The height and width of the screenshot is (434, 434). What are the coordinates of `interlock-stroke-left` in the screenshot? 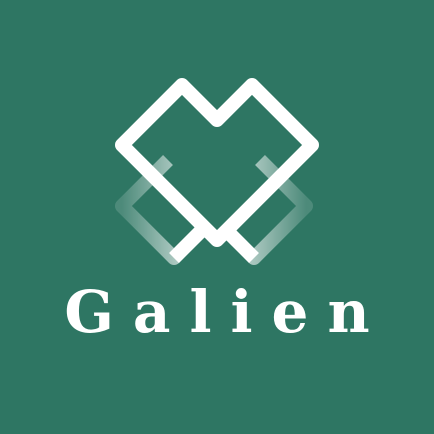 It's located at (190, 242).